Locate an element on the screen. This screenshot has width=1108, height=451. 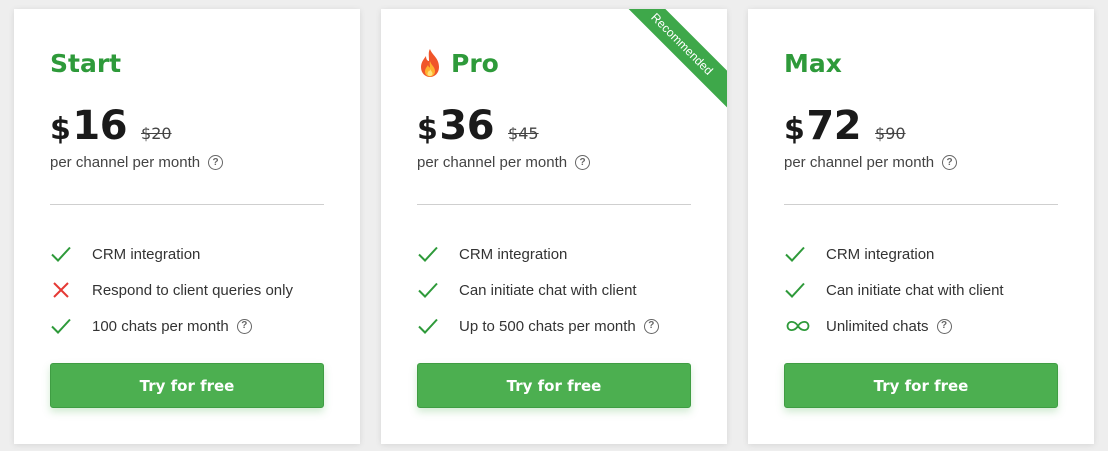
feature-item: Unlimited chats ? is located at coordinates (921, 326).